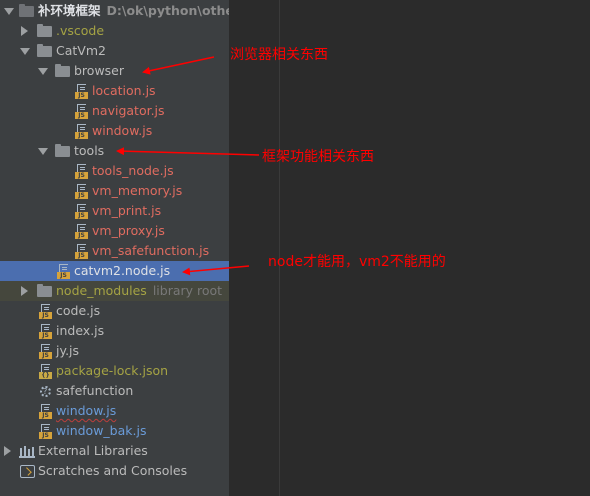 The image size is (590, 496). I want to click on annotation-arrow-node, so click(216, 270).